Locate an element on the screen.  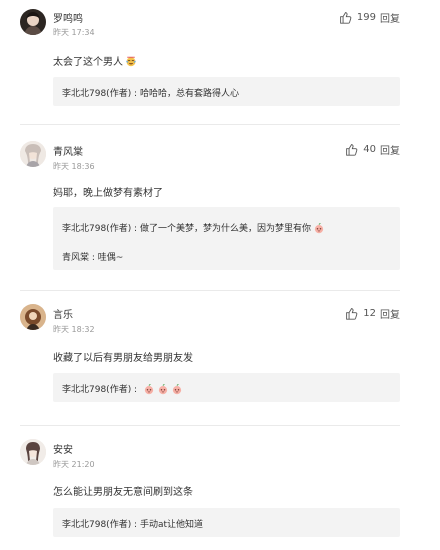
reply-box: 李北北798(作者) : 手动at让他知道 is located at coordinates (226, 522).